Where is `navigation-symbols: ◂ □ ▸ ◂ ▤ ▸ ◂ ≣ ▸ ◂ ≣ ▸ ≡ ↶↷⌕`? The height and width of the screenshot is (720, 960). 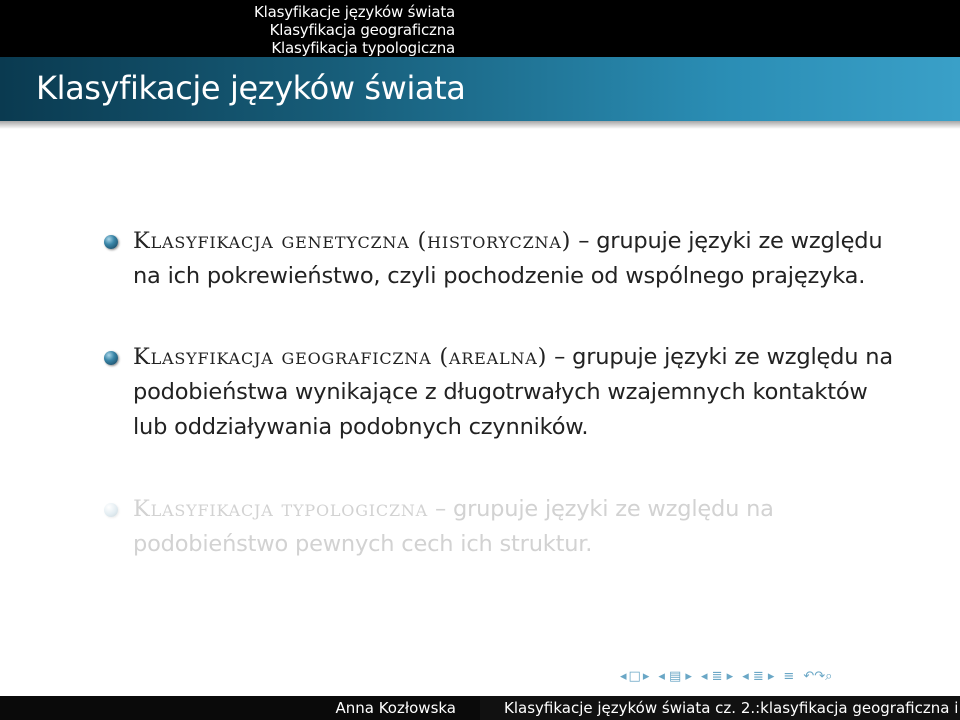 navigation-symbols: ◂ □ ▸ ◂ ▤ ▸ ◂ ≣ ▸ ◂ ≣ ▸ ≡ ↶↷⌕ is located at coordinates (726, 677).